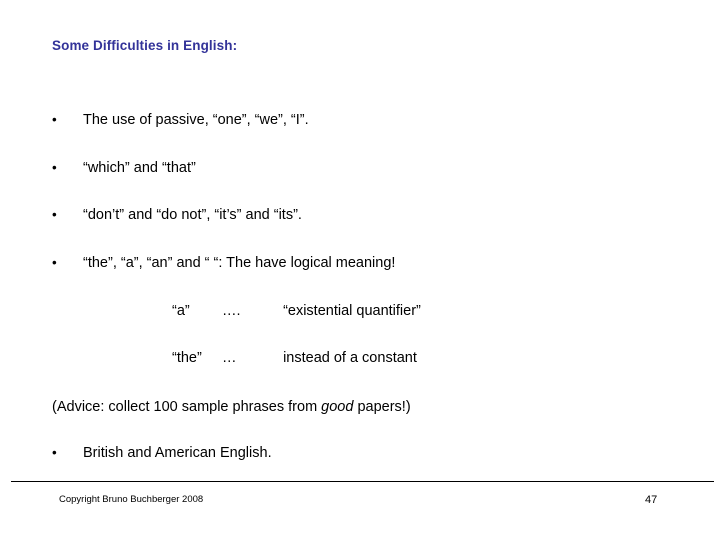 Image resolution: width=720 pixels, height=540 pixels. I want to click on bullet-item-label: “don’t” and “do not”, “it’s” and “its”., so click(192, 215).